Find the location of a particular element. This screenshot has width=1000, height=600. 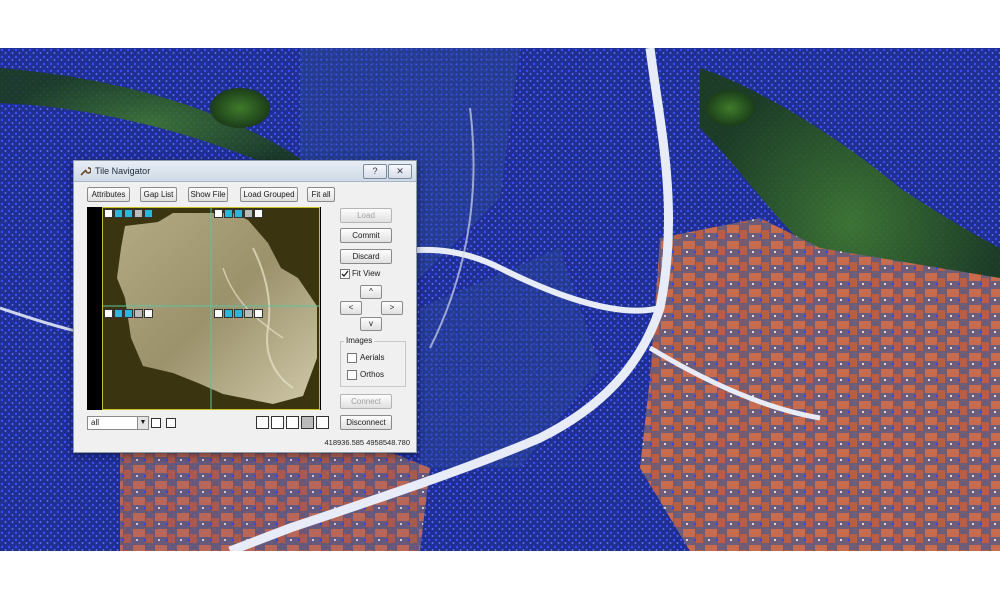

orthos-label: Orthos is located at coordinates (372, 374).